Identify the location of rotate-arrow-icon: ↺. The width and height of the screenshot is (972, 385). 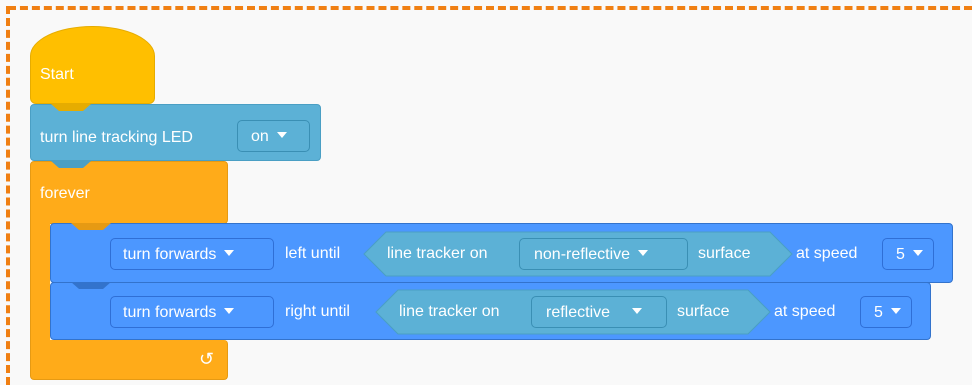
(207, 359).